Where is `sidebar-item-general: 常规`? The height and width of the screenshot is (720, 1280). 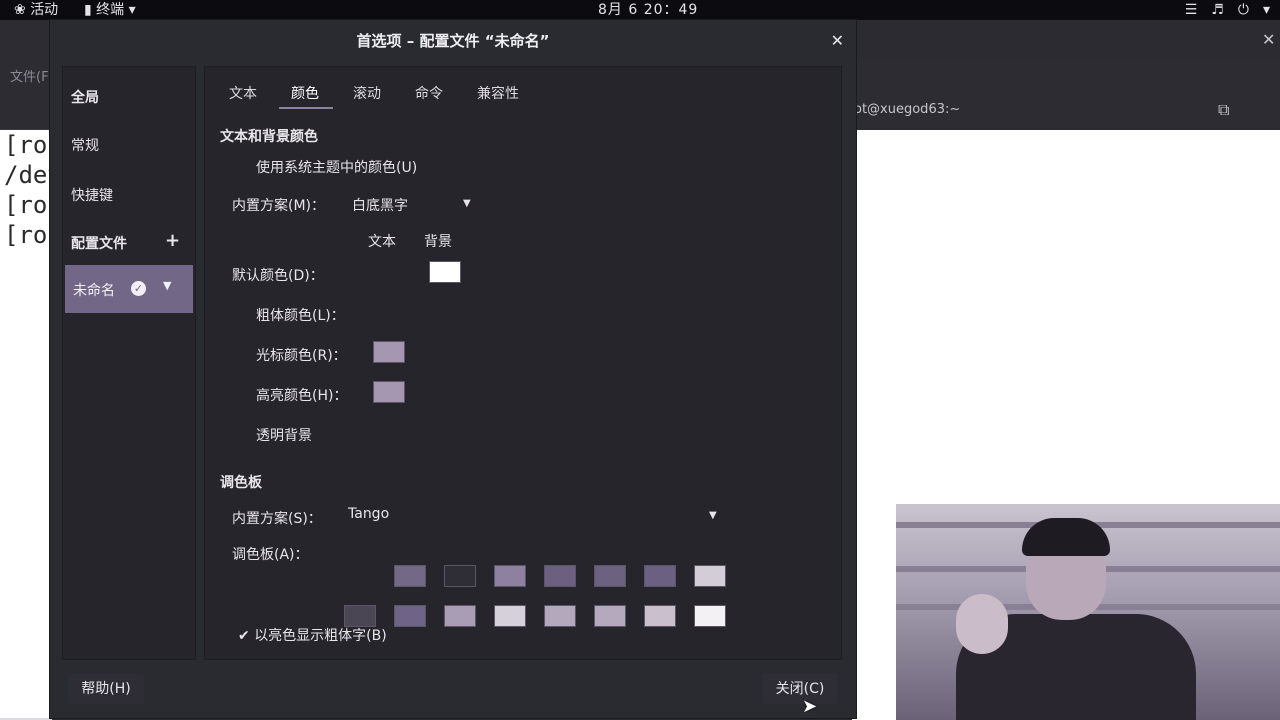
sidebar-item-general: 常规 is located at coordinates (85, 145).